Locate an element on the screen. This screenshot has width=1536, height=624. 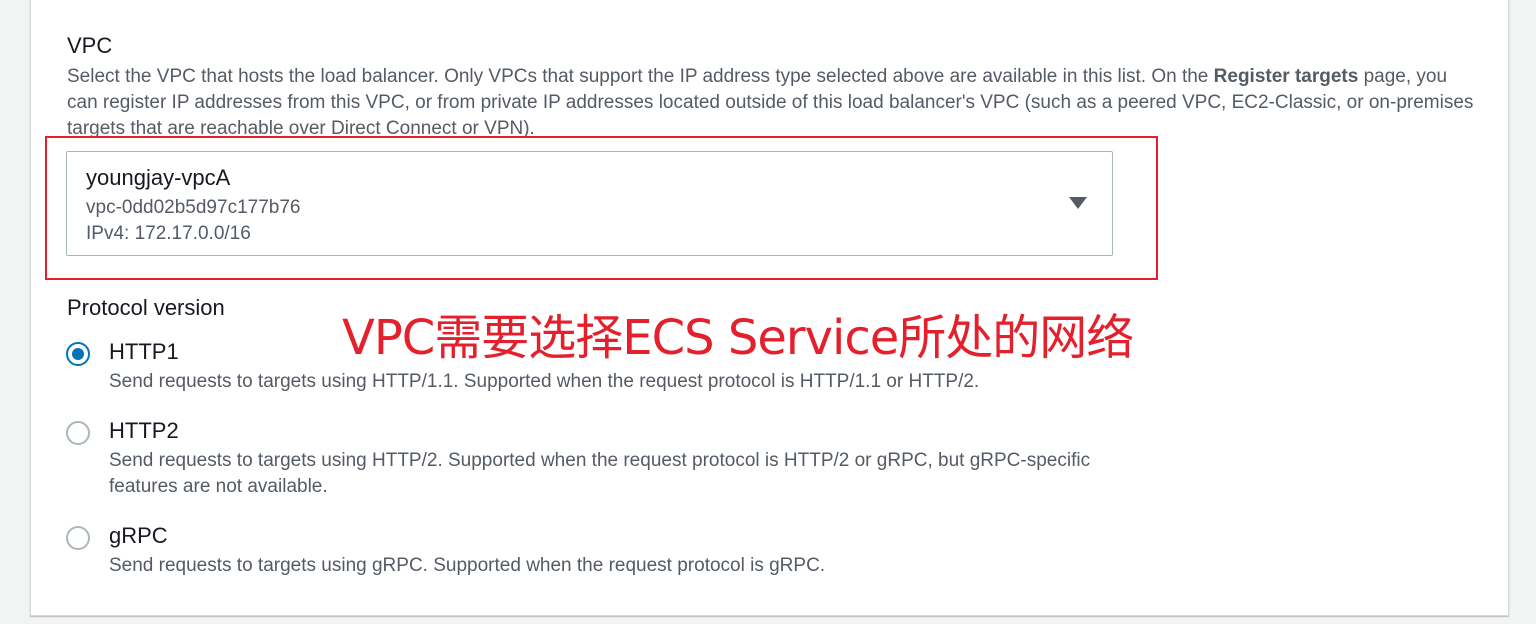
radio-http1-label: HTTP1 is located at coordinates (144, 352).